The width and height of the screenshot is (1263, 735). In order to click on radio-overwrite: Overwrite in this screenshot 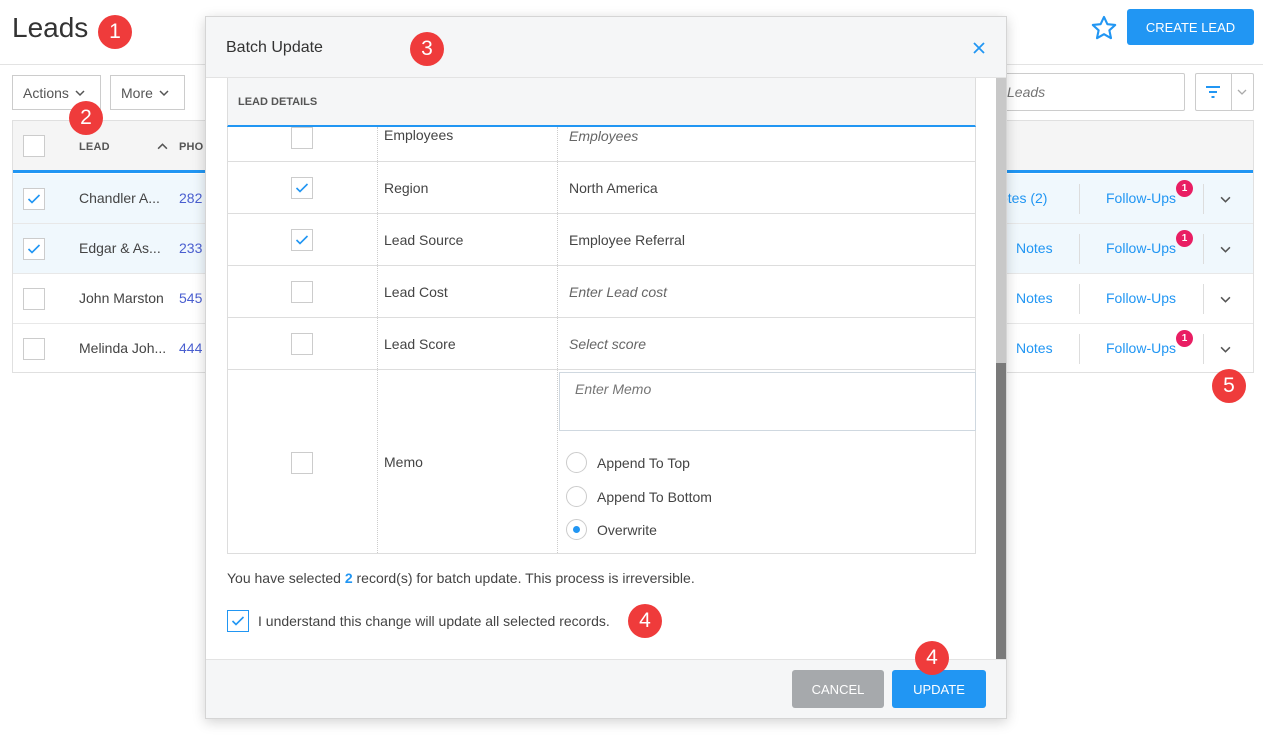, I will do `click(611, 529)`.